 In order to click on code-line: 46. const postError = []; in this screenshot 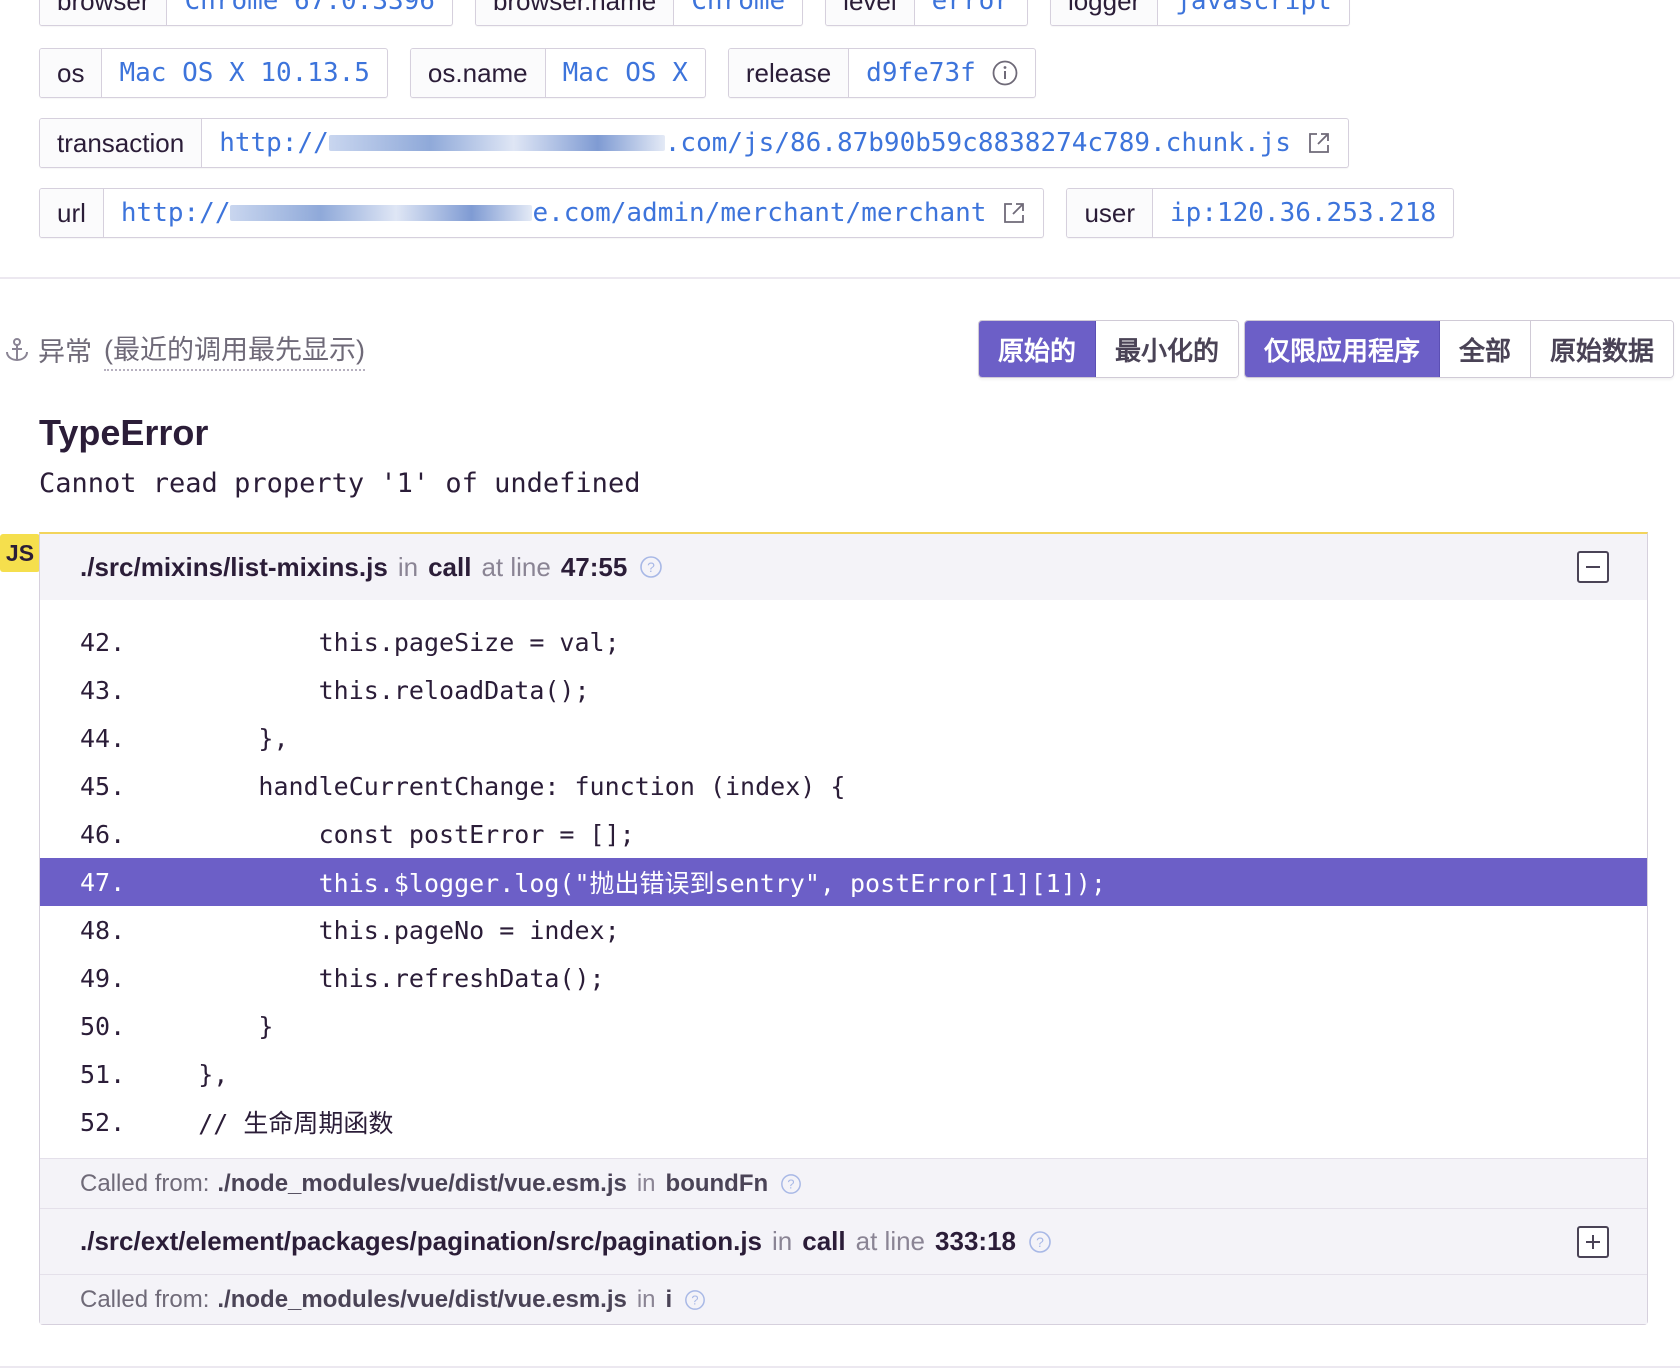, I will do `click(843, 834)`.